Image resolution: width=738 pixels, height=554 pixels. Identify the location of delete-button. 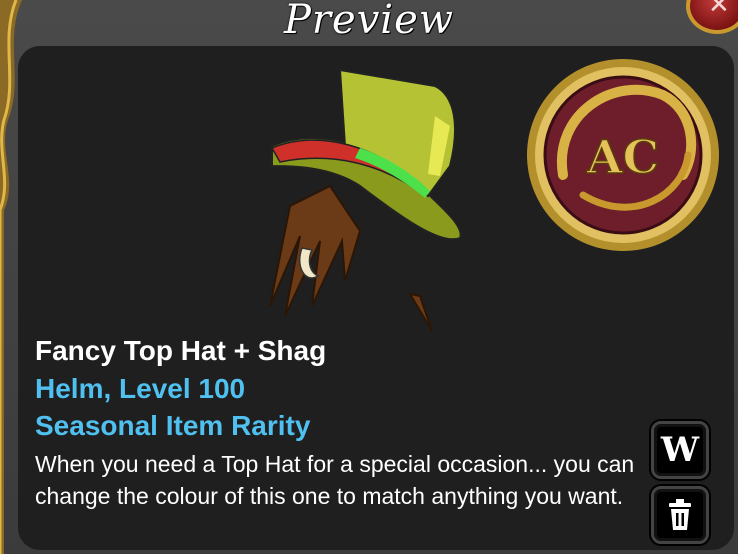
(680, 515).